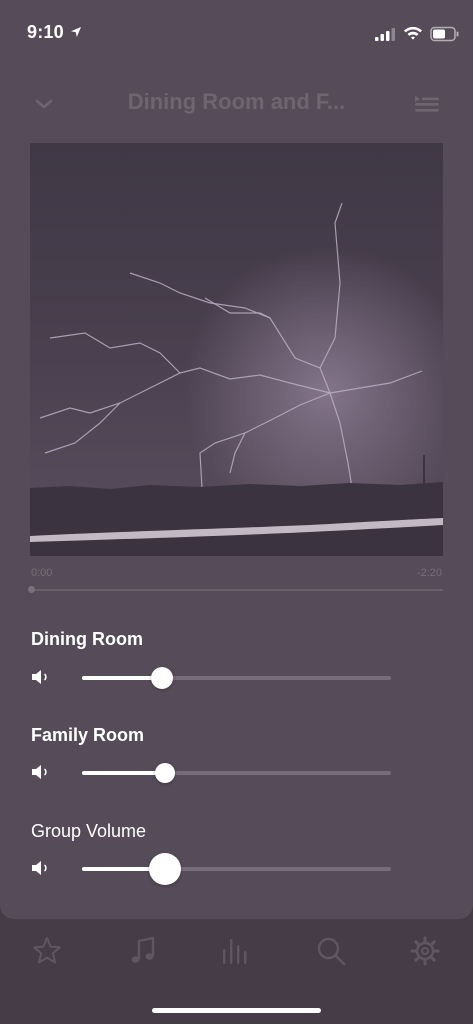 Image resolution: width=473 pixels, height=1024 pixels. What do you see at coordinates (236, 1010) in the screenshot?
I see `home-indicator` at bounding box center [236, 1010].